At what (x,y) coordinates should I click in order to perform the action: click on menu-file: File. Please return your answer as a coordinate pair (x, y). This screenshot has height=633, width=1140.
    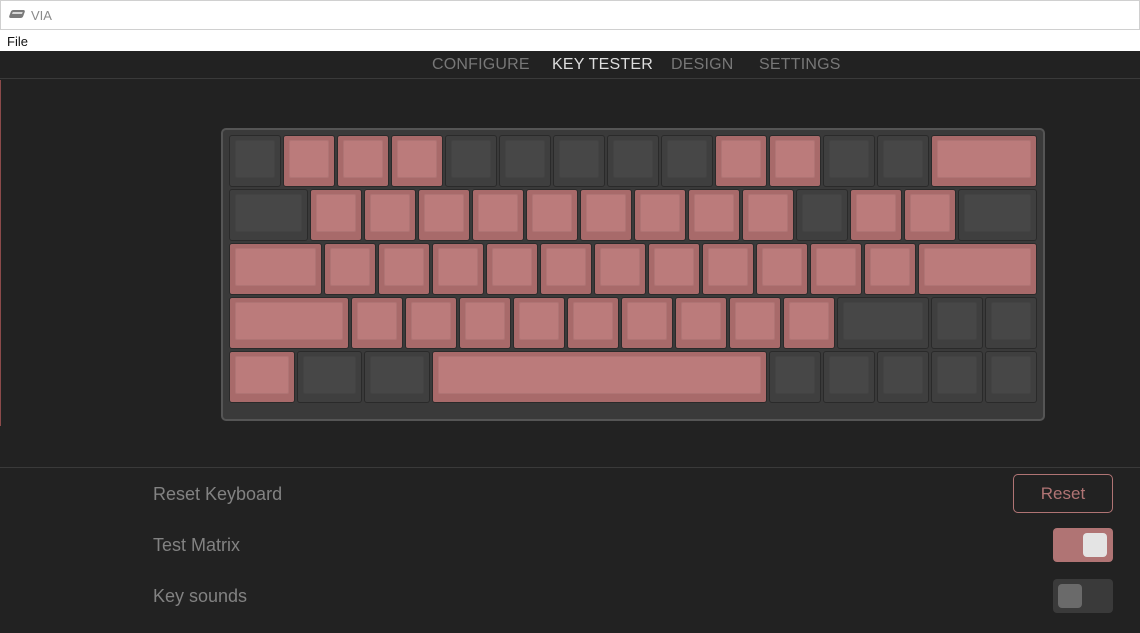
    Looking at the image, I should click on (17, 41).